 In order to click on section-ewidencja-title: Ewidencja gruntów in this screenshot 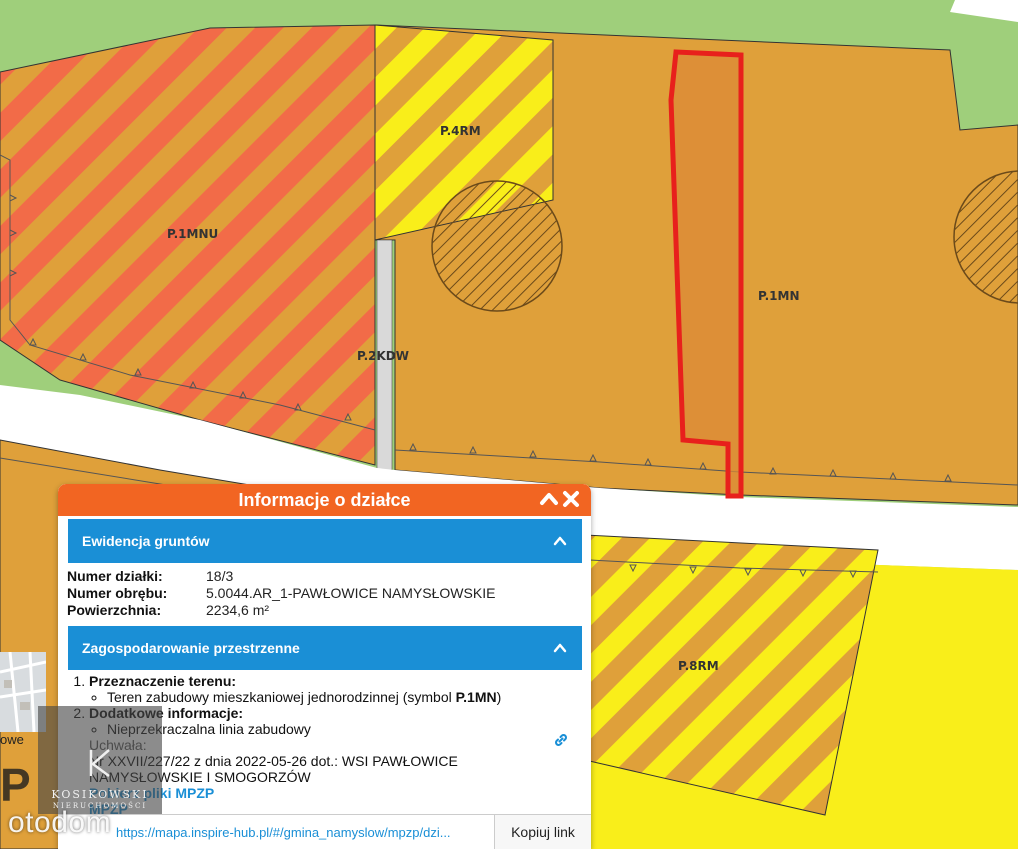, I will do `click(146, 541)`.